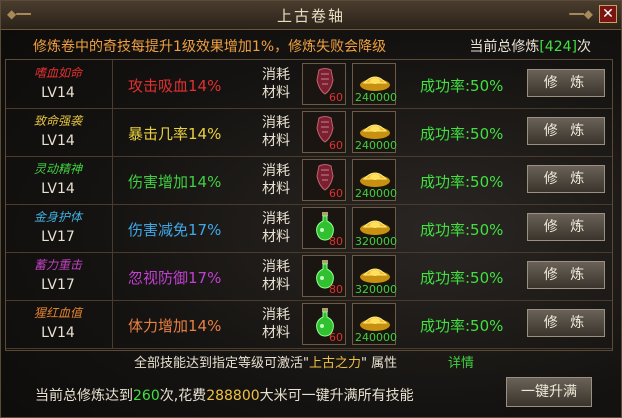  What do you see at coordinates (175, 182) in the screenshot?
I see `skill-effect: 伤害增加14%` at bounding box center [175, 182].